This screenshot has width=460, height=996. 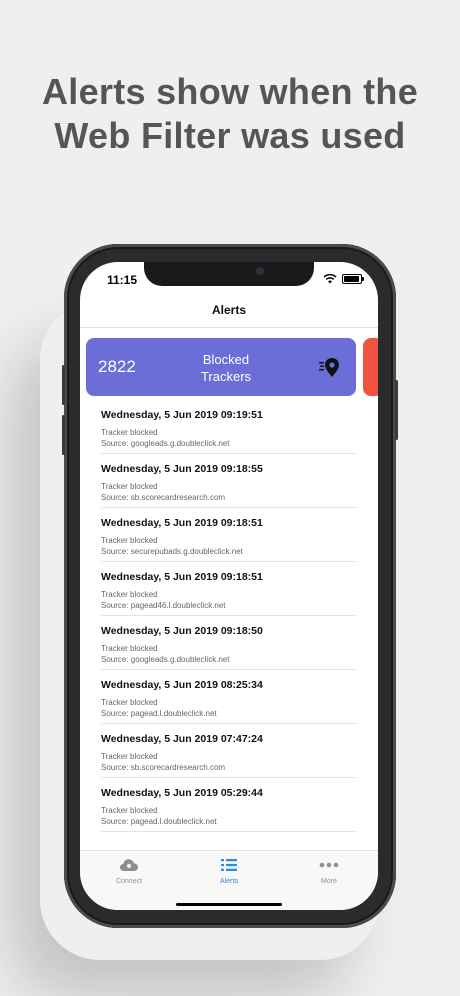 I want to click on headline-line-1: Alerts show when the, so click(x=230, y=91).